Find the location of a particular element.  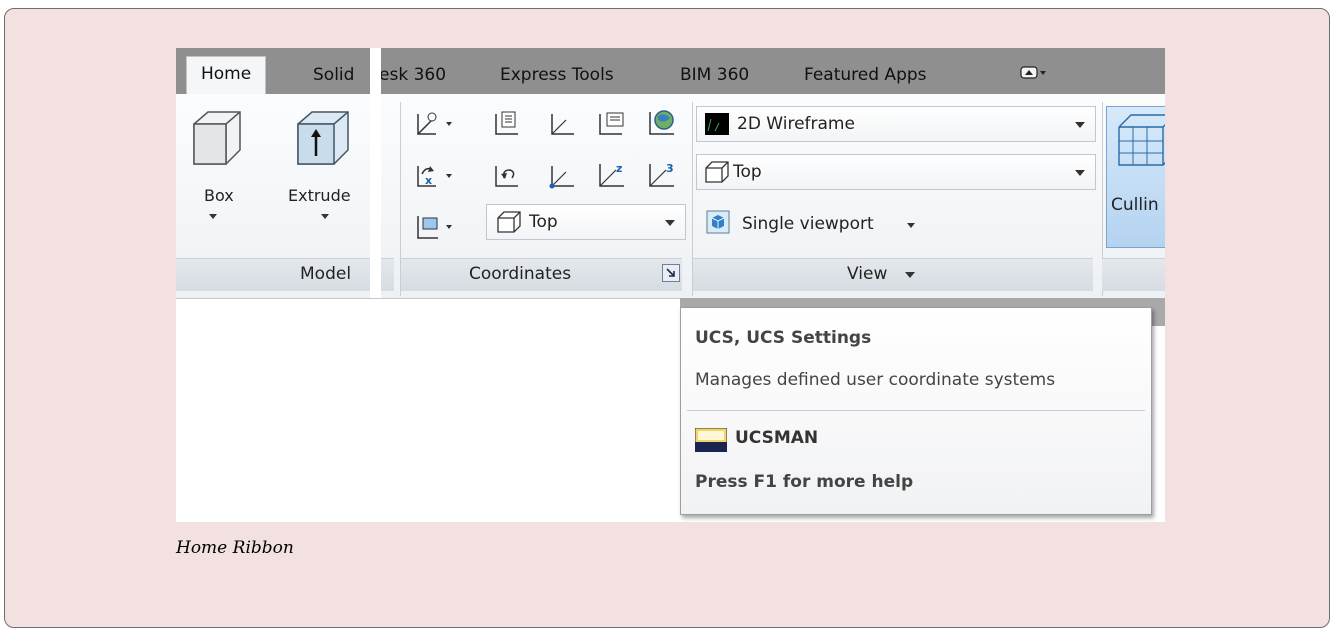

ucs-origin-icon is located at coordinates (563, 179).